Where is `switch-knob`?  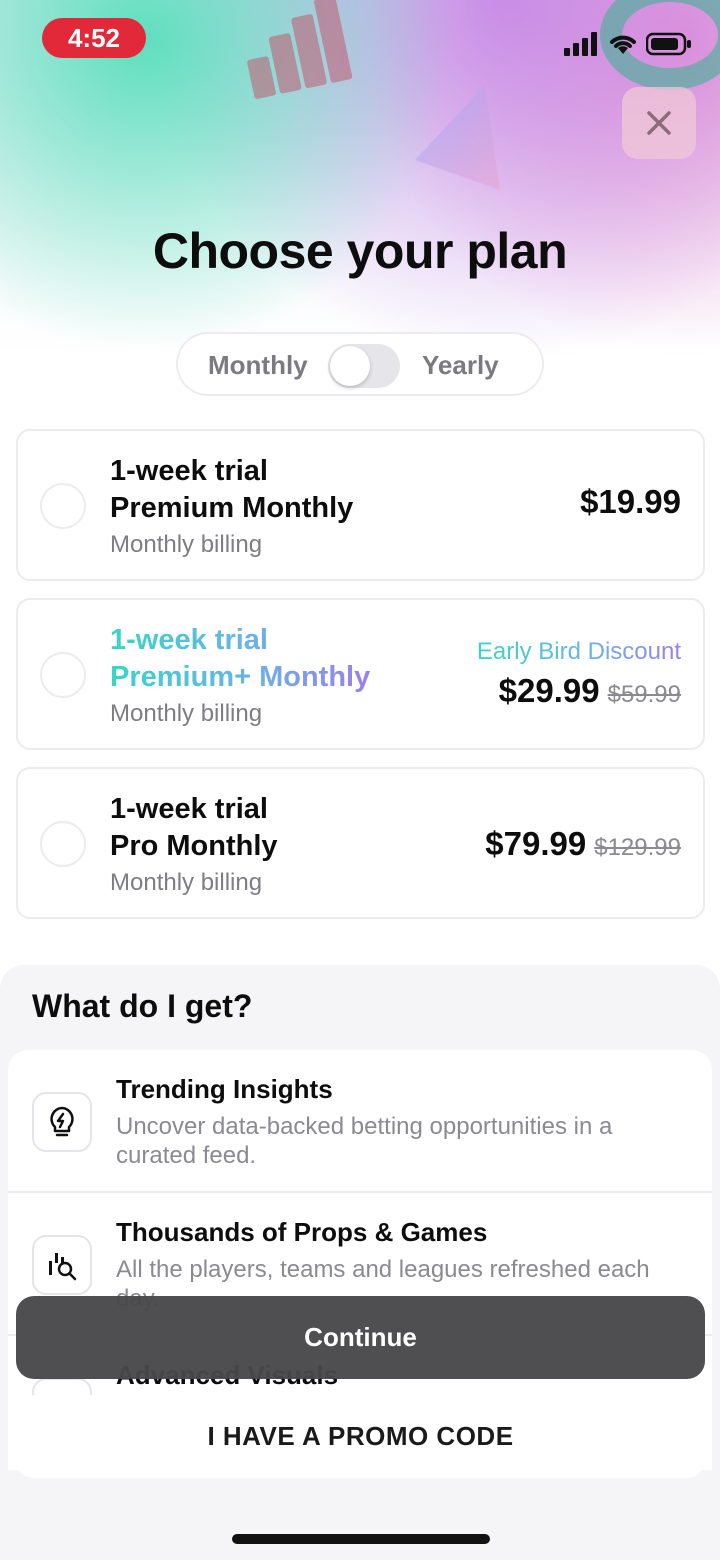
switch-knob is located at coordinates (350, 366).